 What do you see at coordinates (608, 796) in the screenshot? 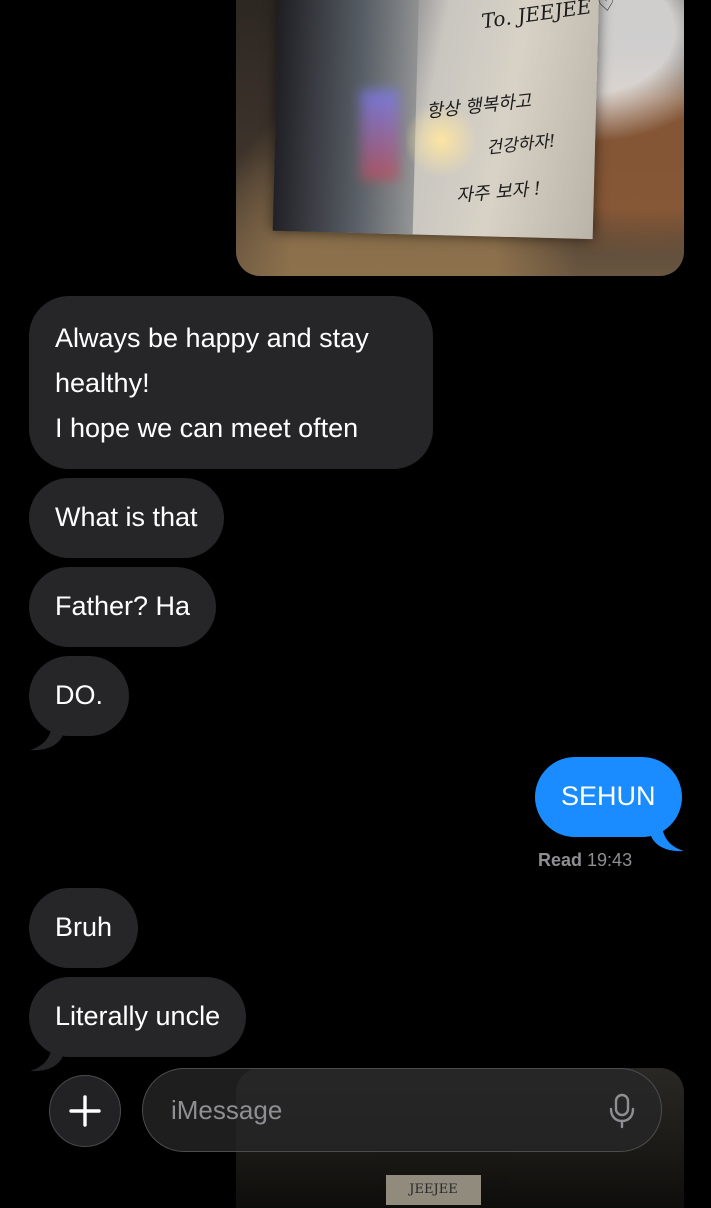
I see `message-text: SEHUN` at bounding box center [608, 796].